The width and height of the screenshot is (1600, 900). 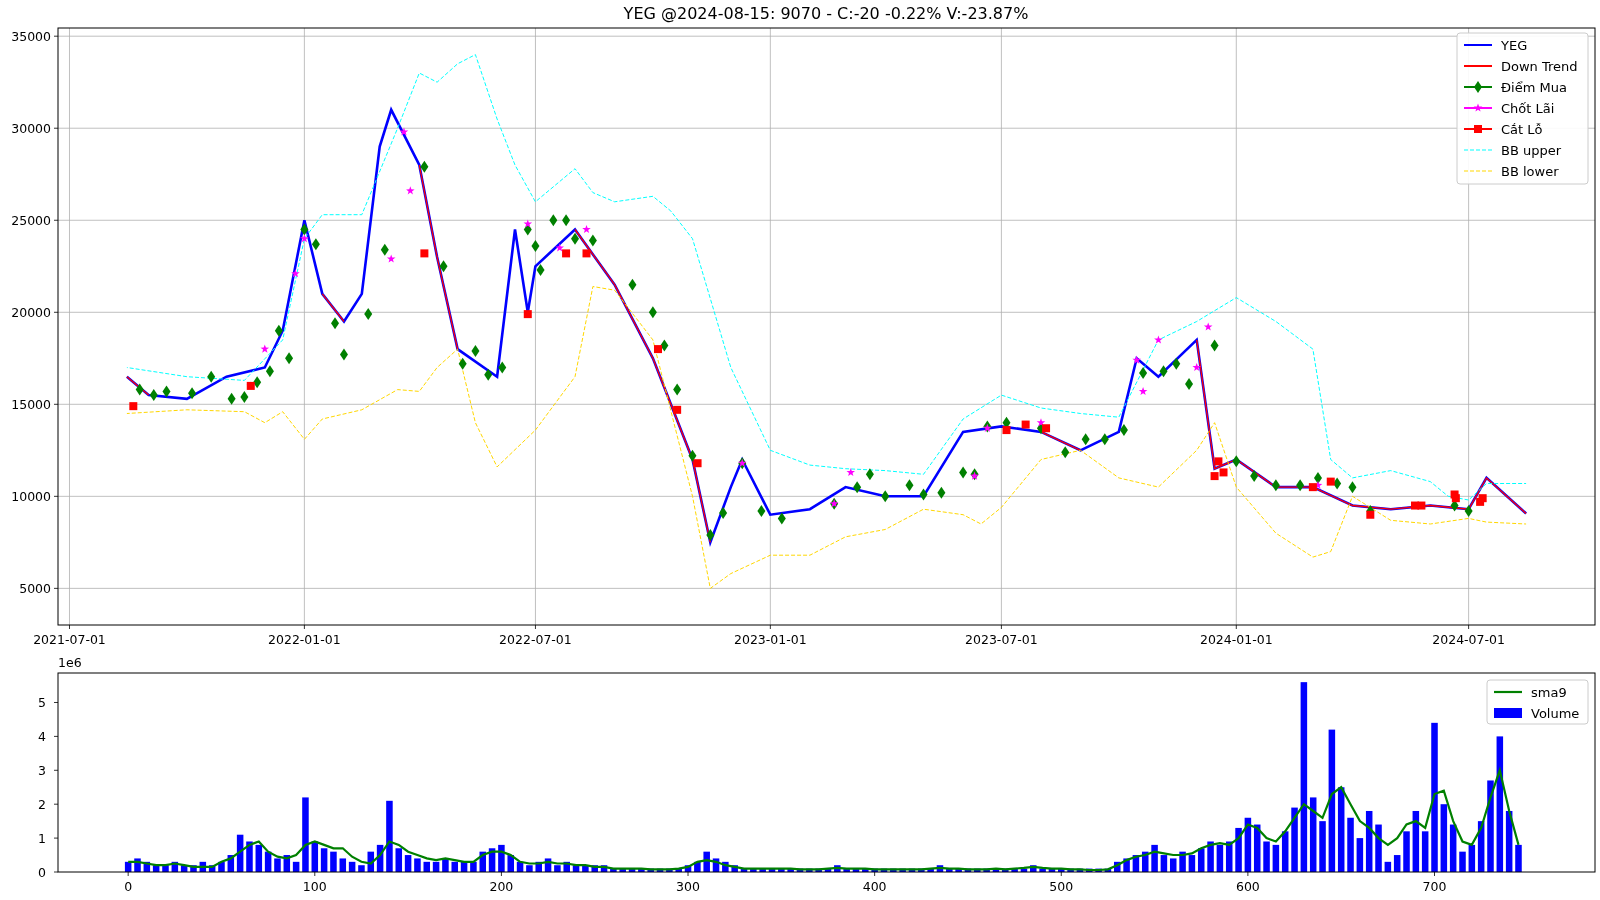 I want to click on y-tick-label: 5000, so click(x=35, y=588).